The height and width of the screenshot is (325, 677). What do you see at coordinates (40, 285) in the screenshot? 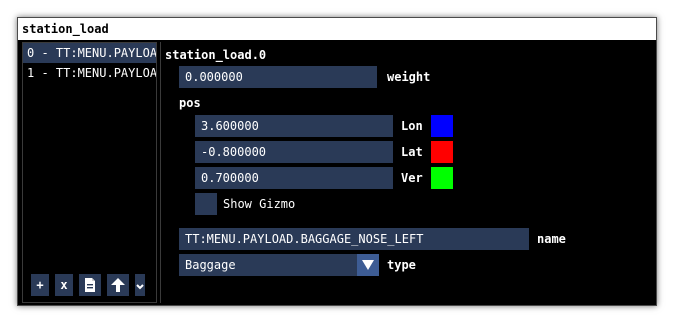
I see `add-button: +` at bounding box center [40, 285].